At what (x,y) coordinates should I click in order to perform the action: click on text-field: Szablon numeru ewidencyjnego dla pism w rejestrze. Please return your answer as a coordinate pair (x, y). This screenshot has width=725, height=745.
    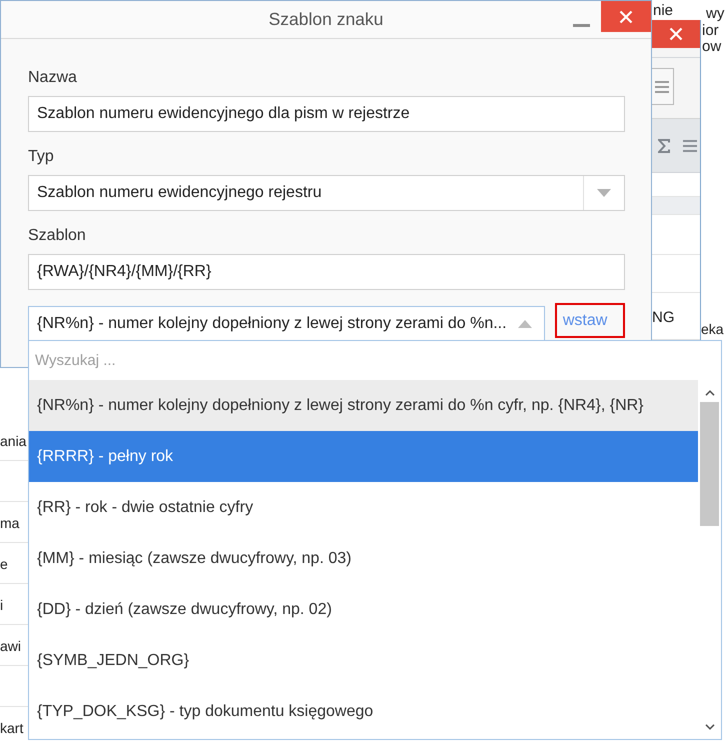
    Looking at the image, I should click on (326, 114).